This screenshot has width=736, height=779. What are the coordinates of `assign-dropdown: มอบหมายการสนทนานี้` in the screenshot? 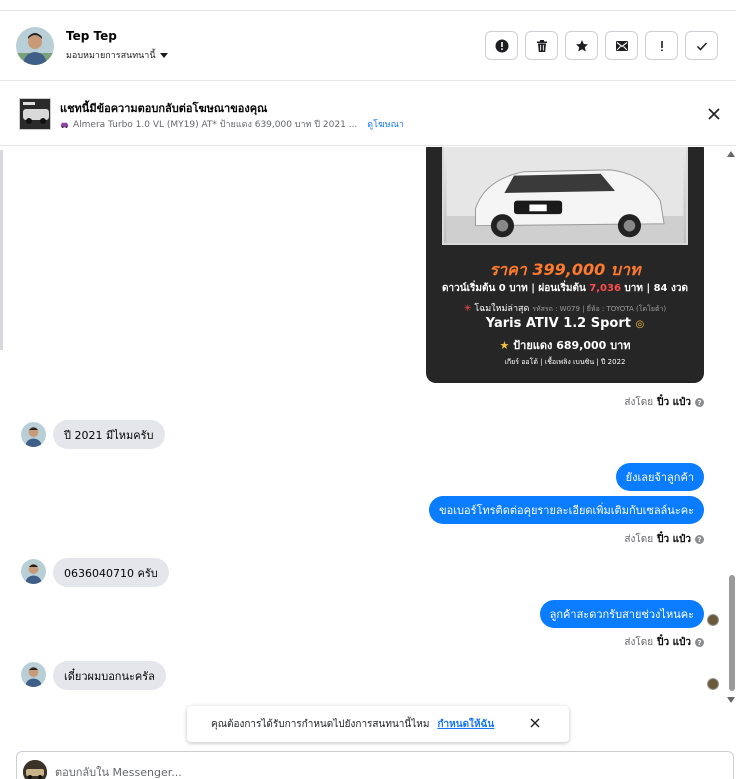 It's located at (117, 55).